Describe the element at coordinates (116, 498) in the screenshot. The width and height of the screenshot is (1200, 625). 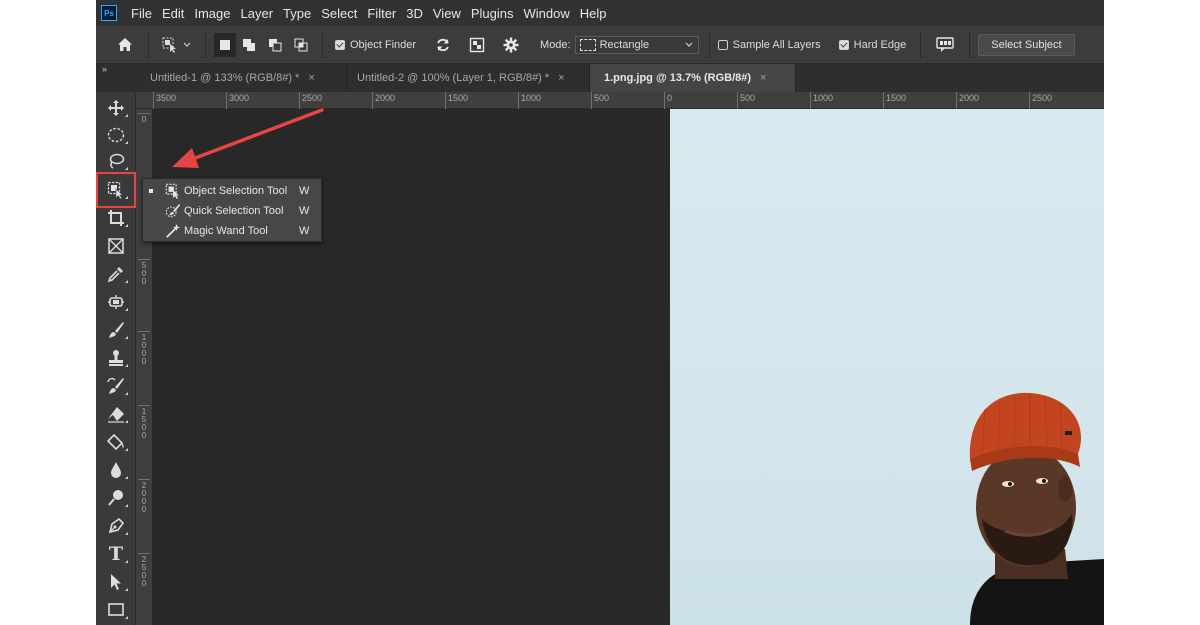
I see `dodge-tool` at that location.